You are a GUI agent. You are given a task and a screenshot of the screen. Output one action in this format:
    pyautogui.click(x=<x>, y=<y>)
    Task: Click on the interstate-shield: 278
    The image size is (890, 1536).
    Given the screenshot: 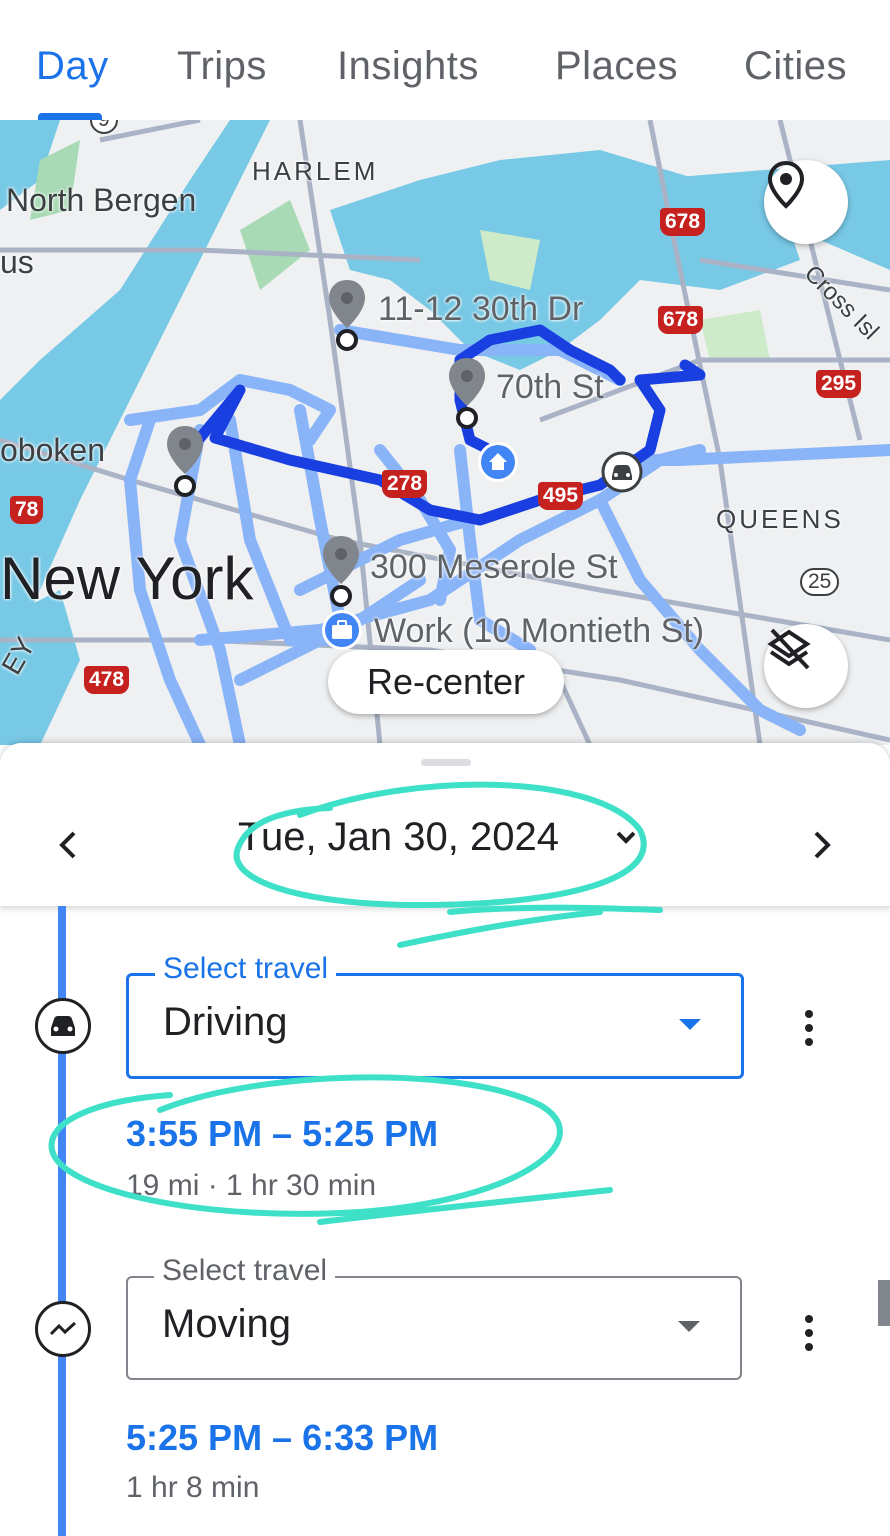 What is the action you would take?
    pyautogui.click(x=405, y=484)
    